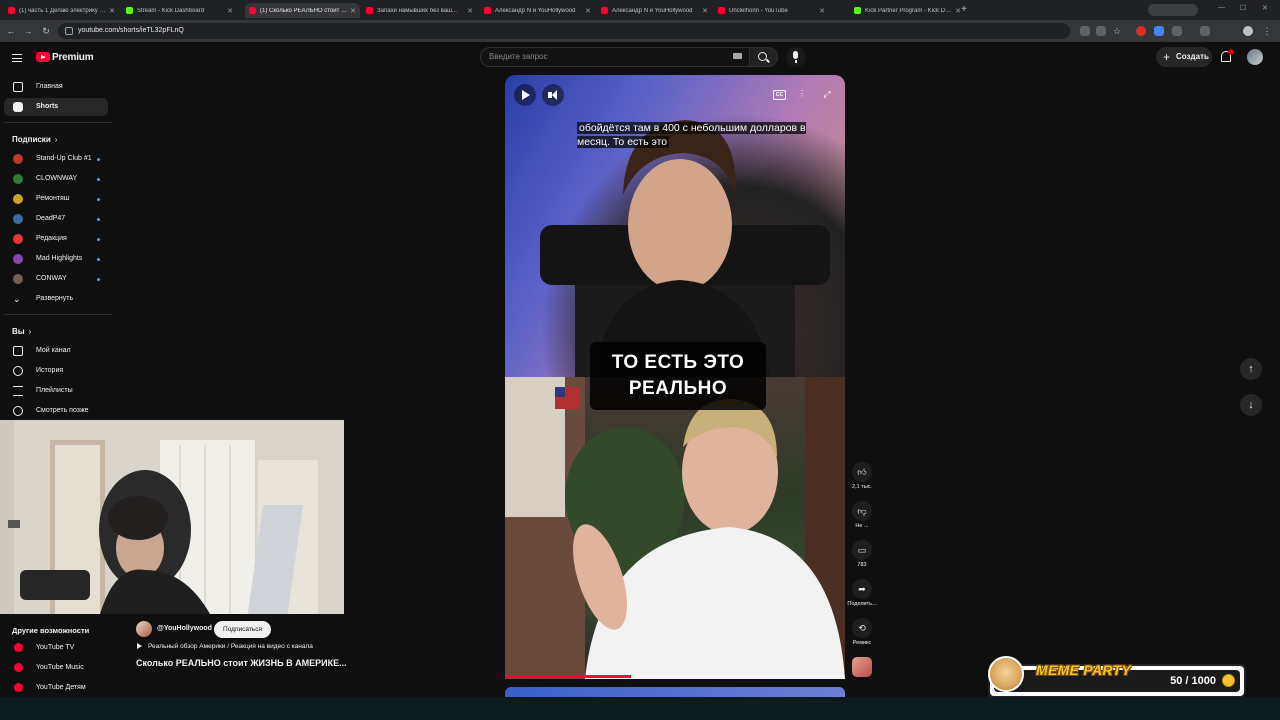  What do you see at coordinates (675, 528) in the screenshot?
I see `video-frame-bottom` at bounding box center [675, 528].